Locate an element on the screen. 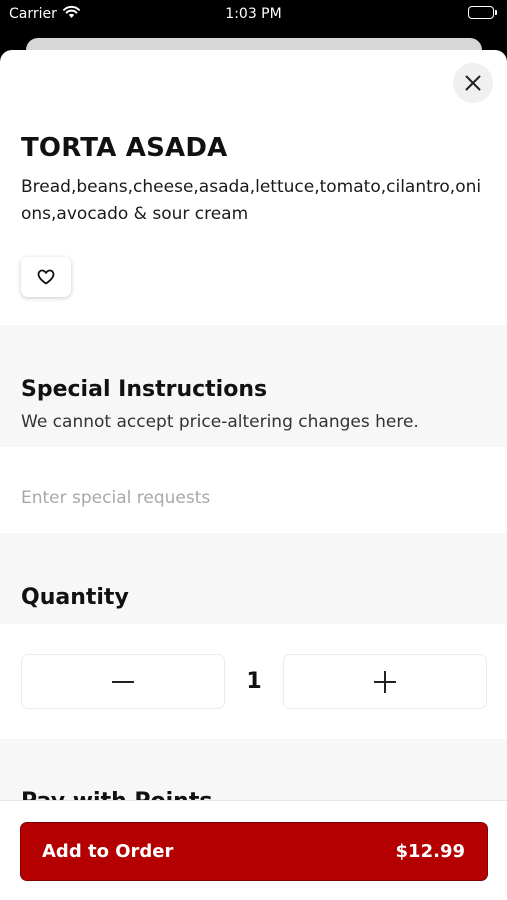  pay-with-points-title-wrapper: Pay with Points is located at coordinates (253, 794).